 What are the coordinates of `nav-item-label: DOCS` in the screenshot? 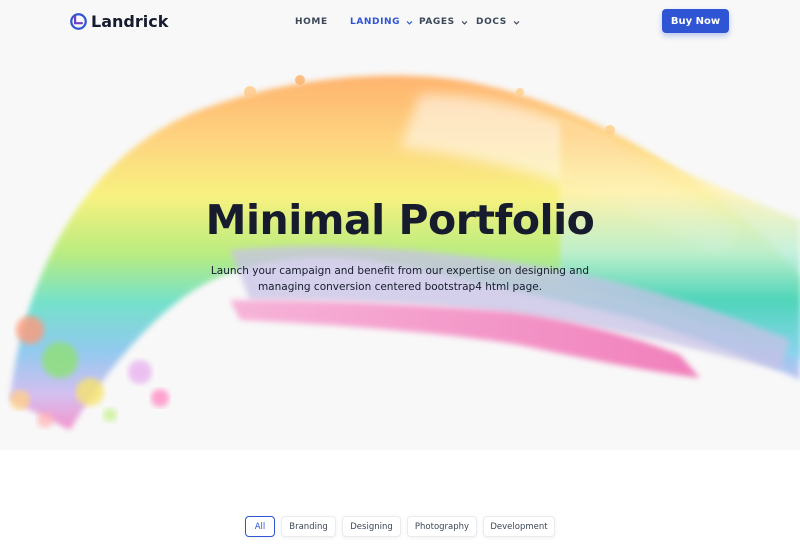 It's located at (491, 22).